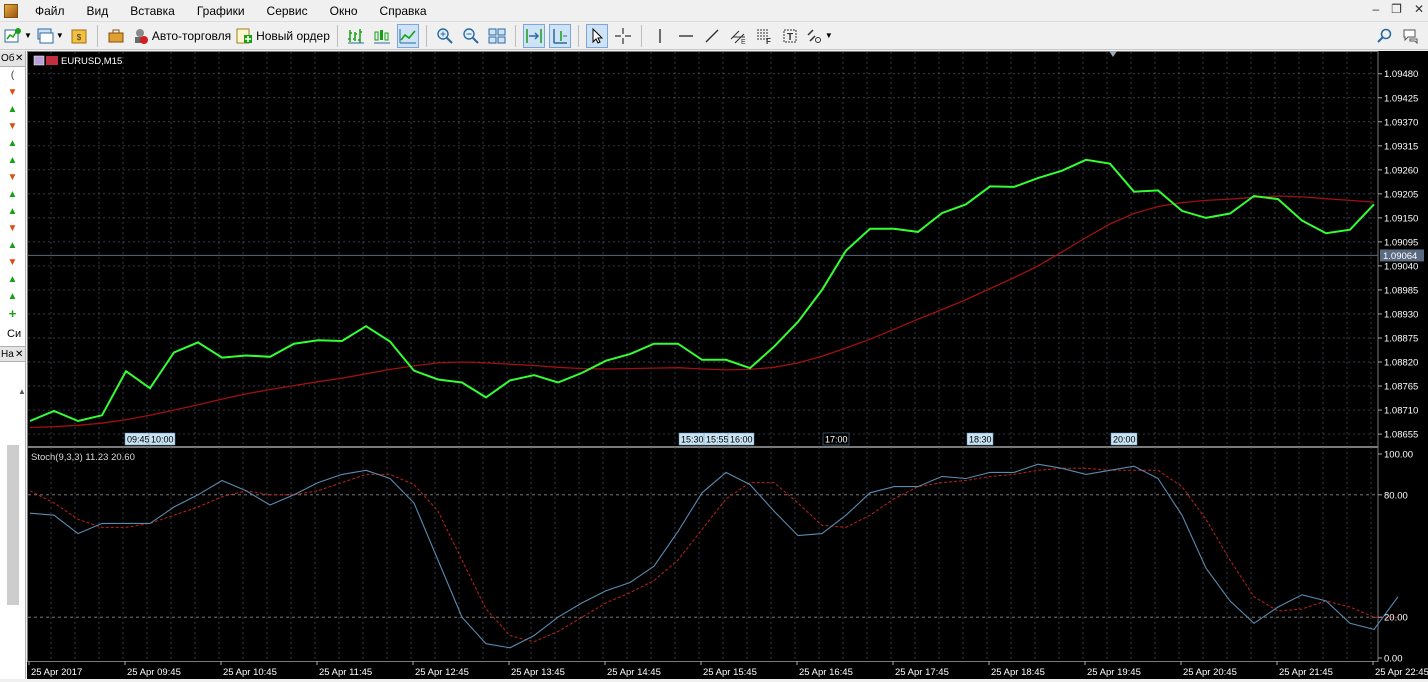 This screenshot has width=1428, height=682. What do you see at coordinates (1419, 9) in the screenshot?
I see `close-icon: ✕` at bounding box center [1419, 9].